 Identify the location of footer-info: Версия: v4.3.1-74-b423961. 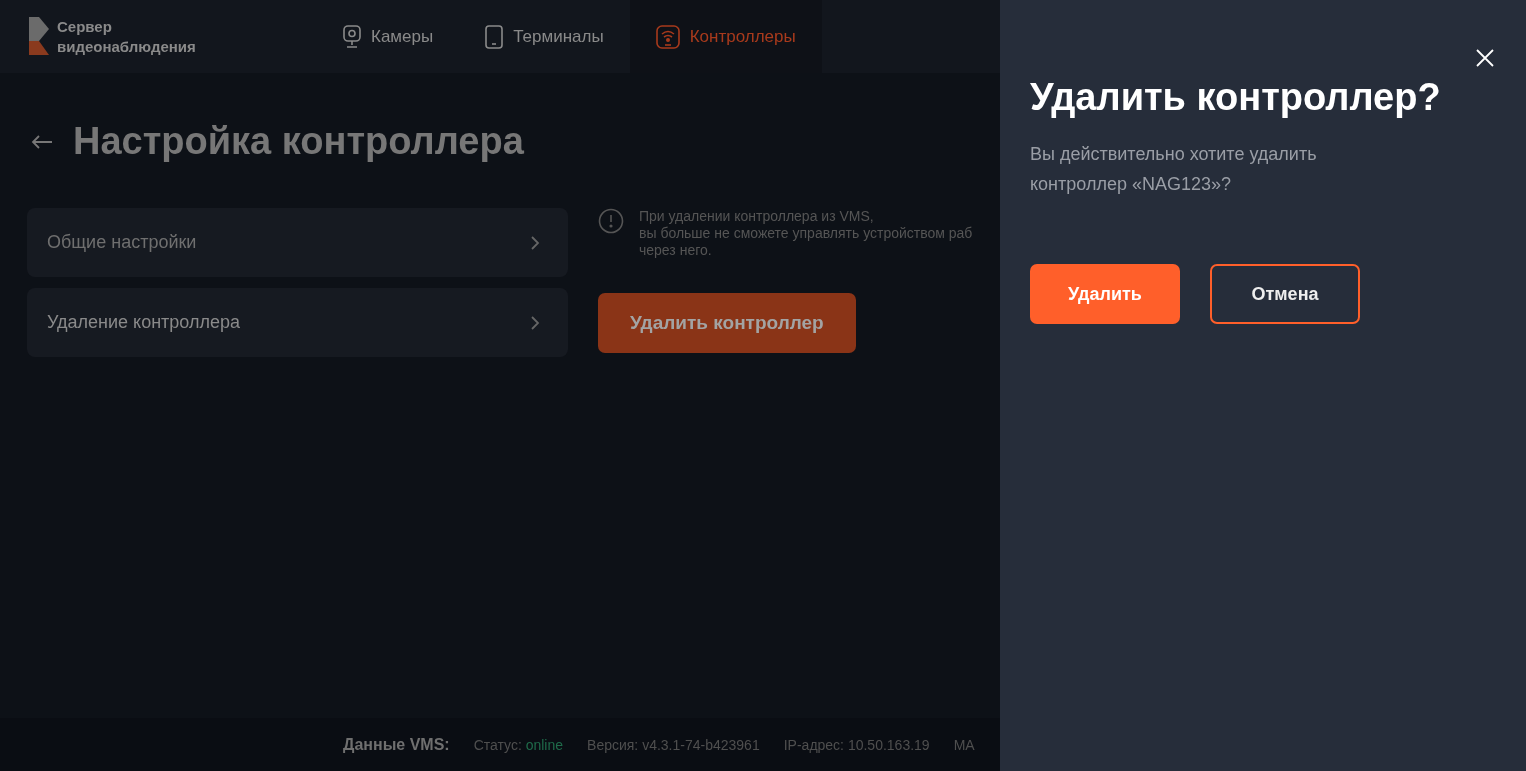
(673, 744).